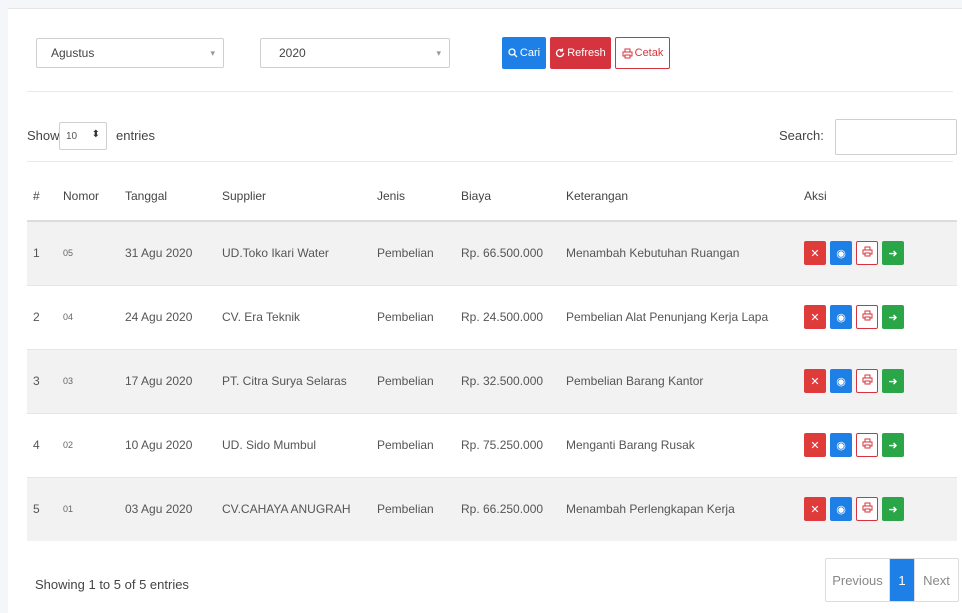  What do you see at coordinates (88, 444) in the screenshot?
I see `cell-nomor: 02` at bounding box center [88, 444].